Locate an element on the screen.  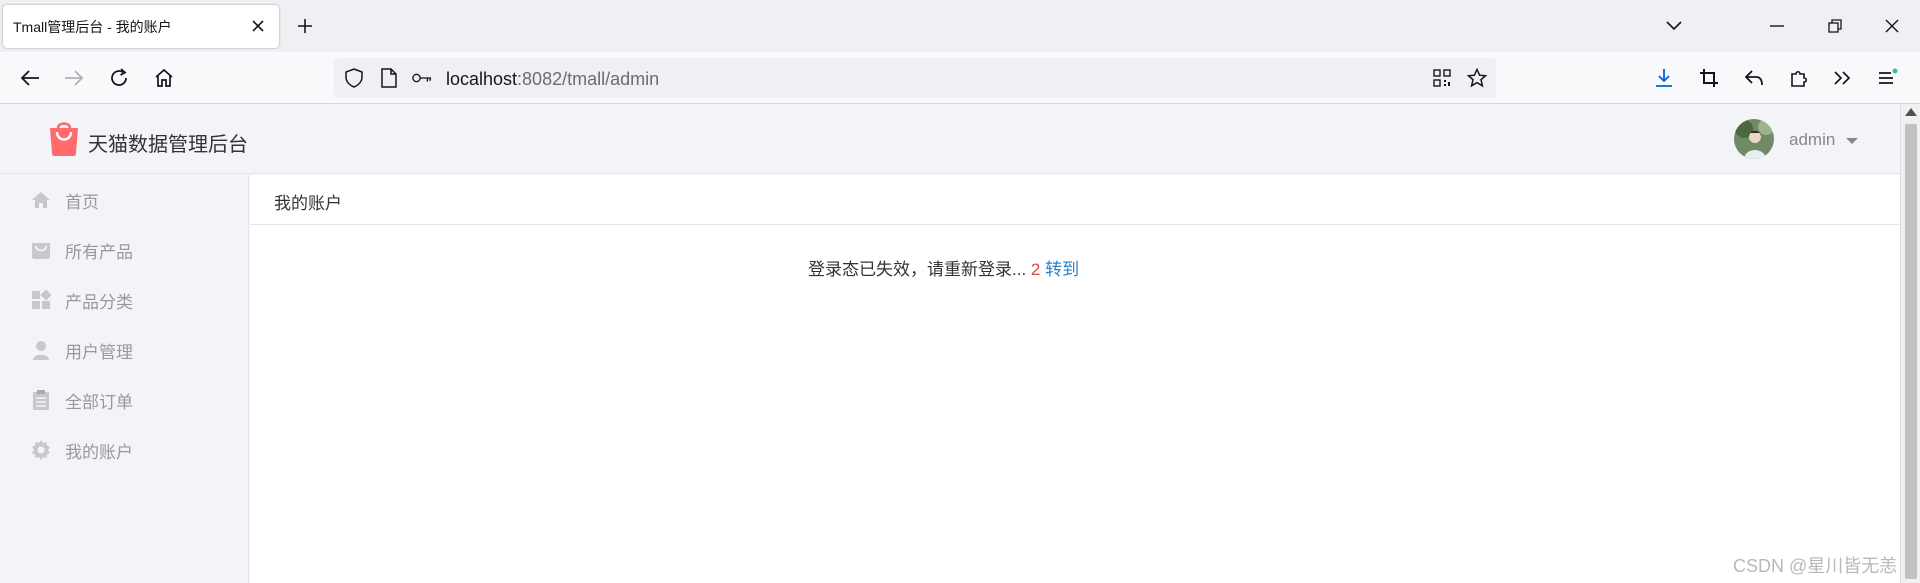
new-tab-icon is located at coordinates (305, 26).